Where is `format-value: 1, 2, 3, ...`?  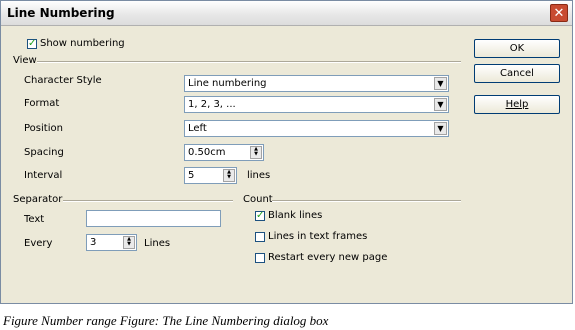
format-value: 1, 2, 3, ... is located at coordinates (212, 104).